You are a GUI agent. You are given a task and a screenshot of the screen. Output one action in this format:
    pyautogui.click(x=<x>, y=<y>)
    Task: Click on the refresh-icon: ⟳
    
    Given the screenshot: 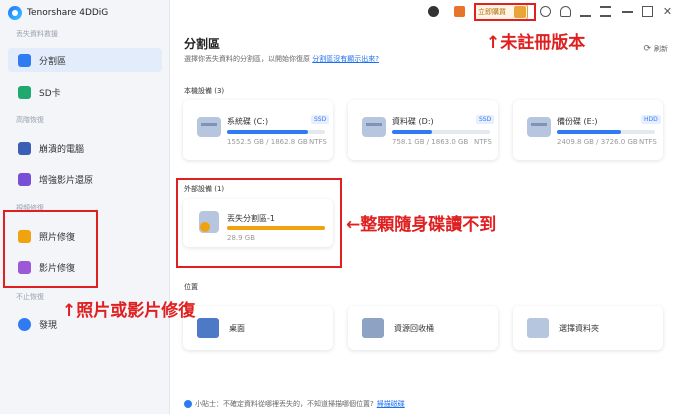 What is the action you would take?
    pyautogui.click(x=647, y=49)
    